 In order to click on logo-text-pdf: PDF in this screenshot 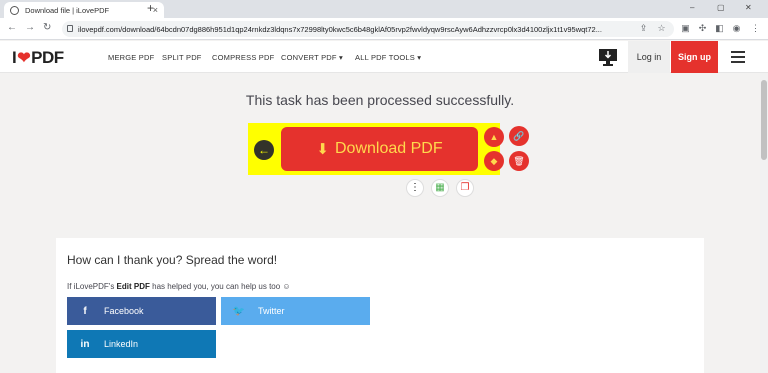, I will do `click(47, 57)`.